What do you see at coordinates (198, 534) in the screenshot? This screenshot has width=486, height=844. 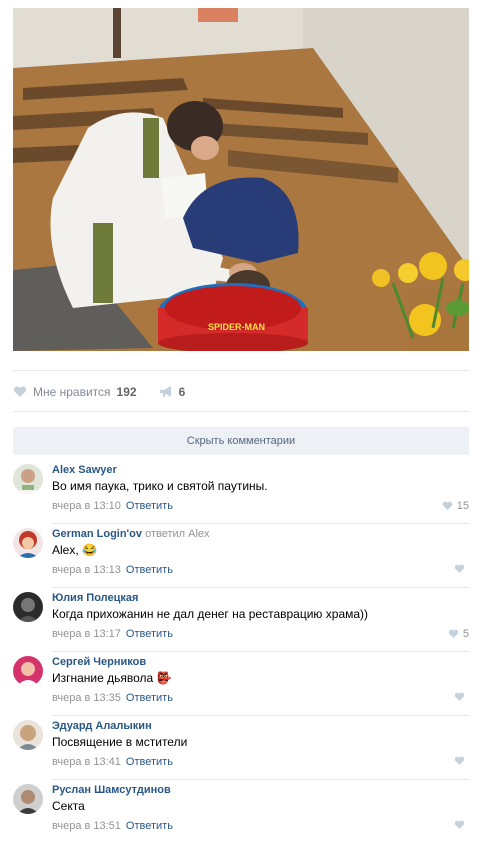 I see `reply-to-link: Alex` at bounding box center [198, 534].